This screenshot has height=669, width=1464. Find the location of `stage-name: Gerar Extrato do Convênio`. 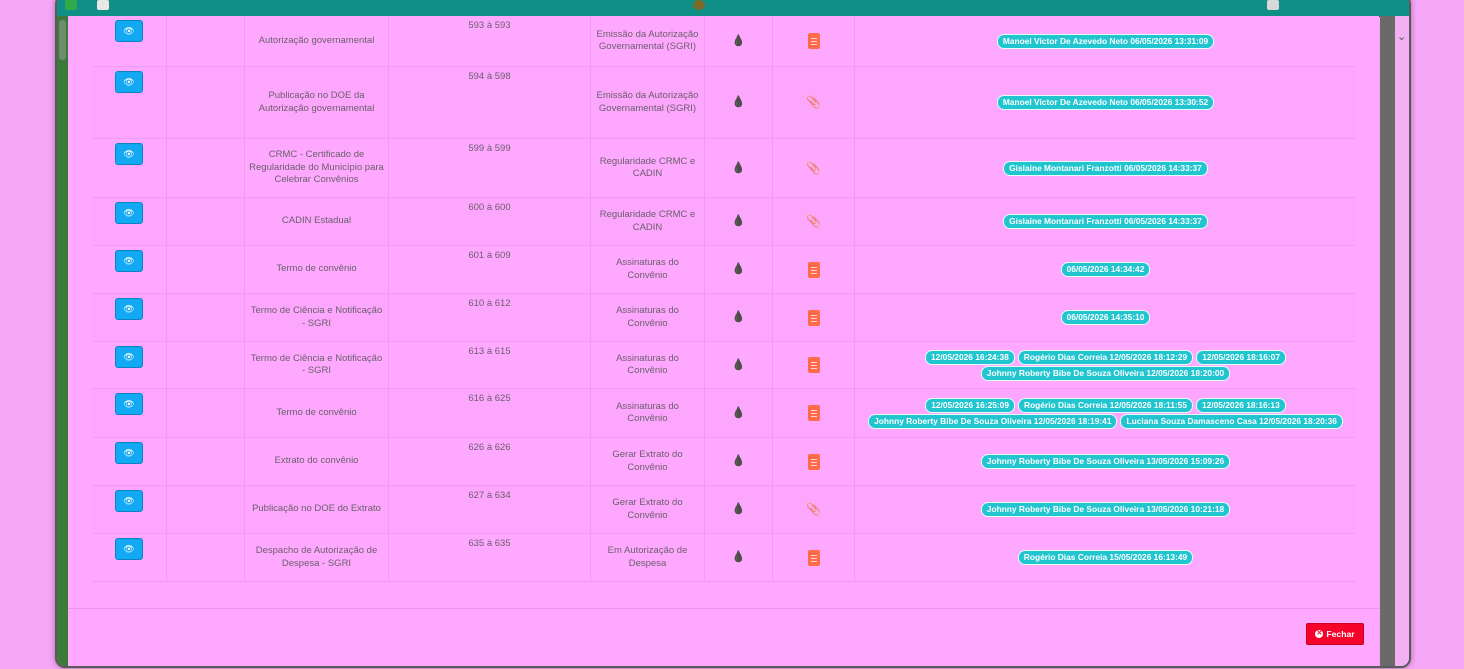

stage-name: Gerar Extrato do Convênio is located at coordinates (647, 461).